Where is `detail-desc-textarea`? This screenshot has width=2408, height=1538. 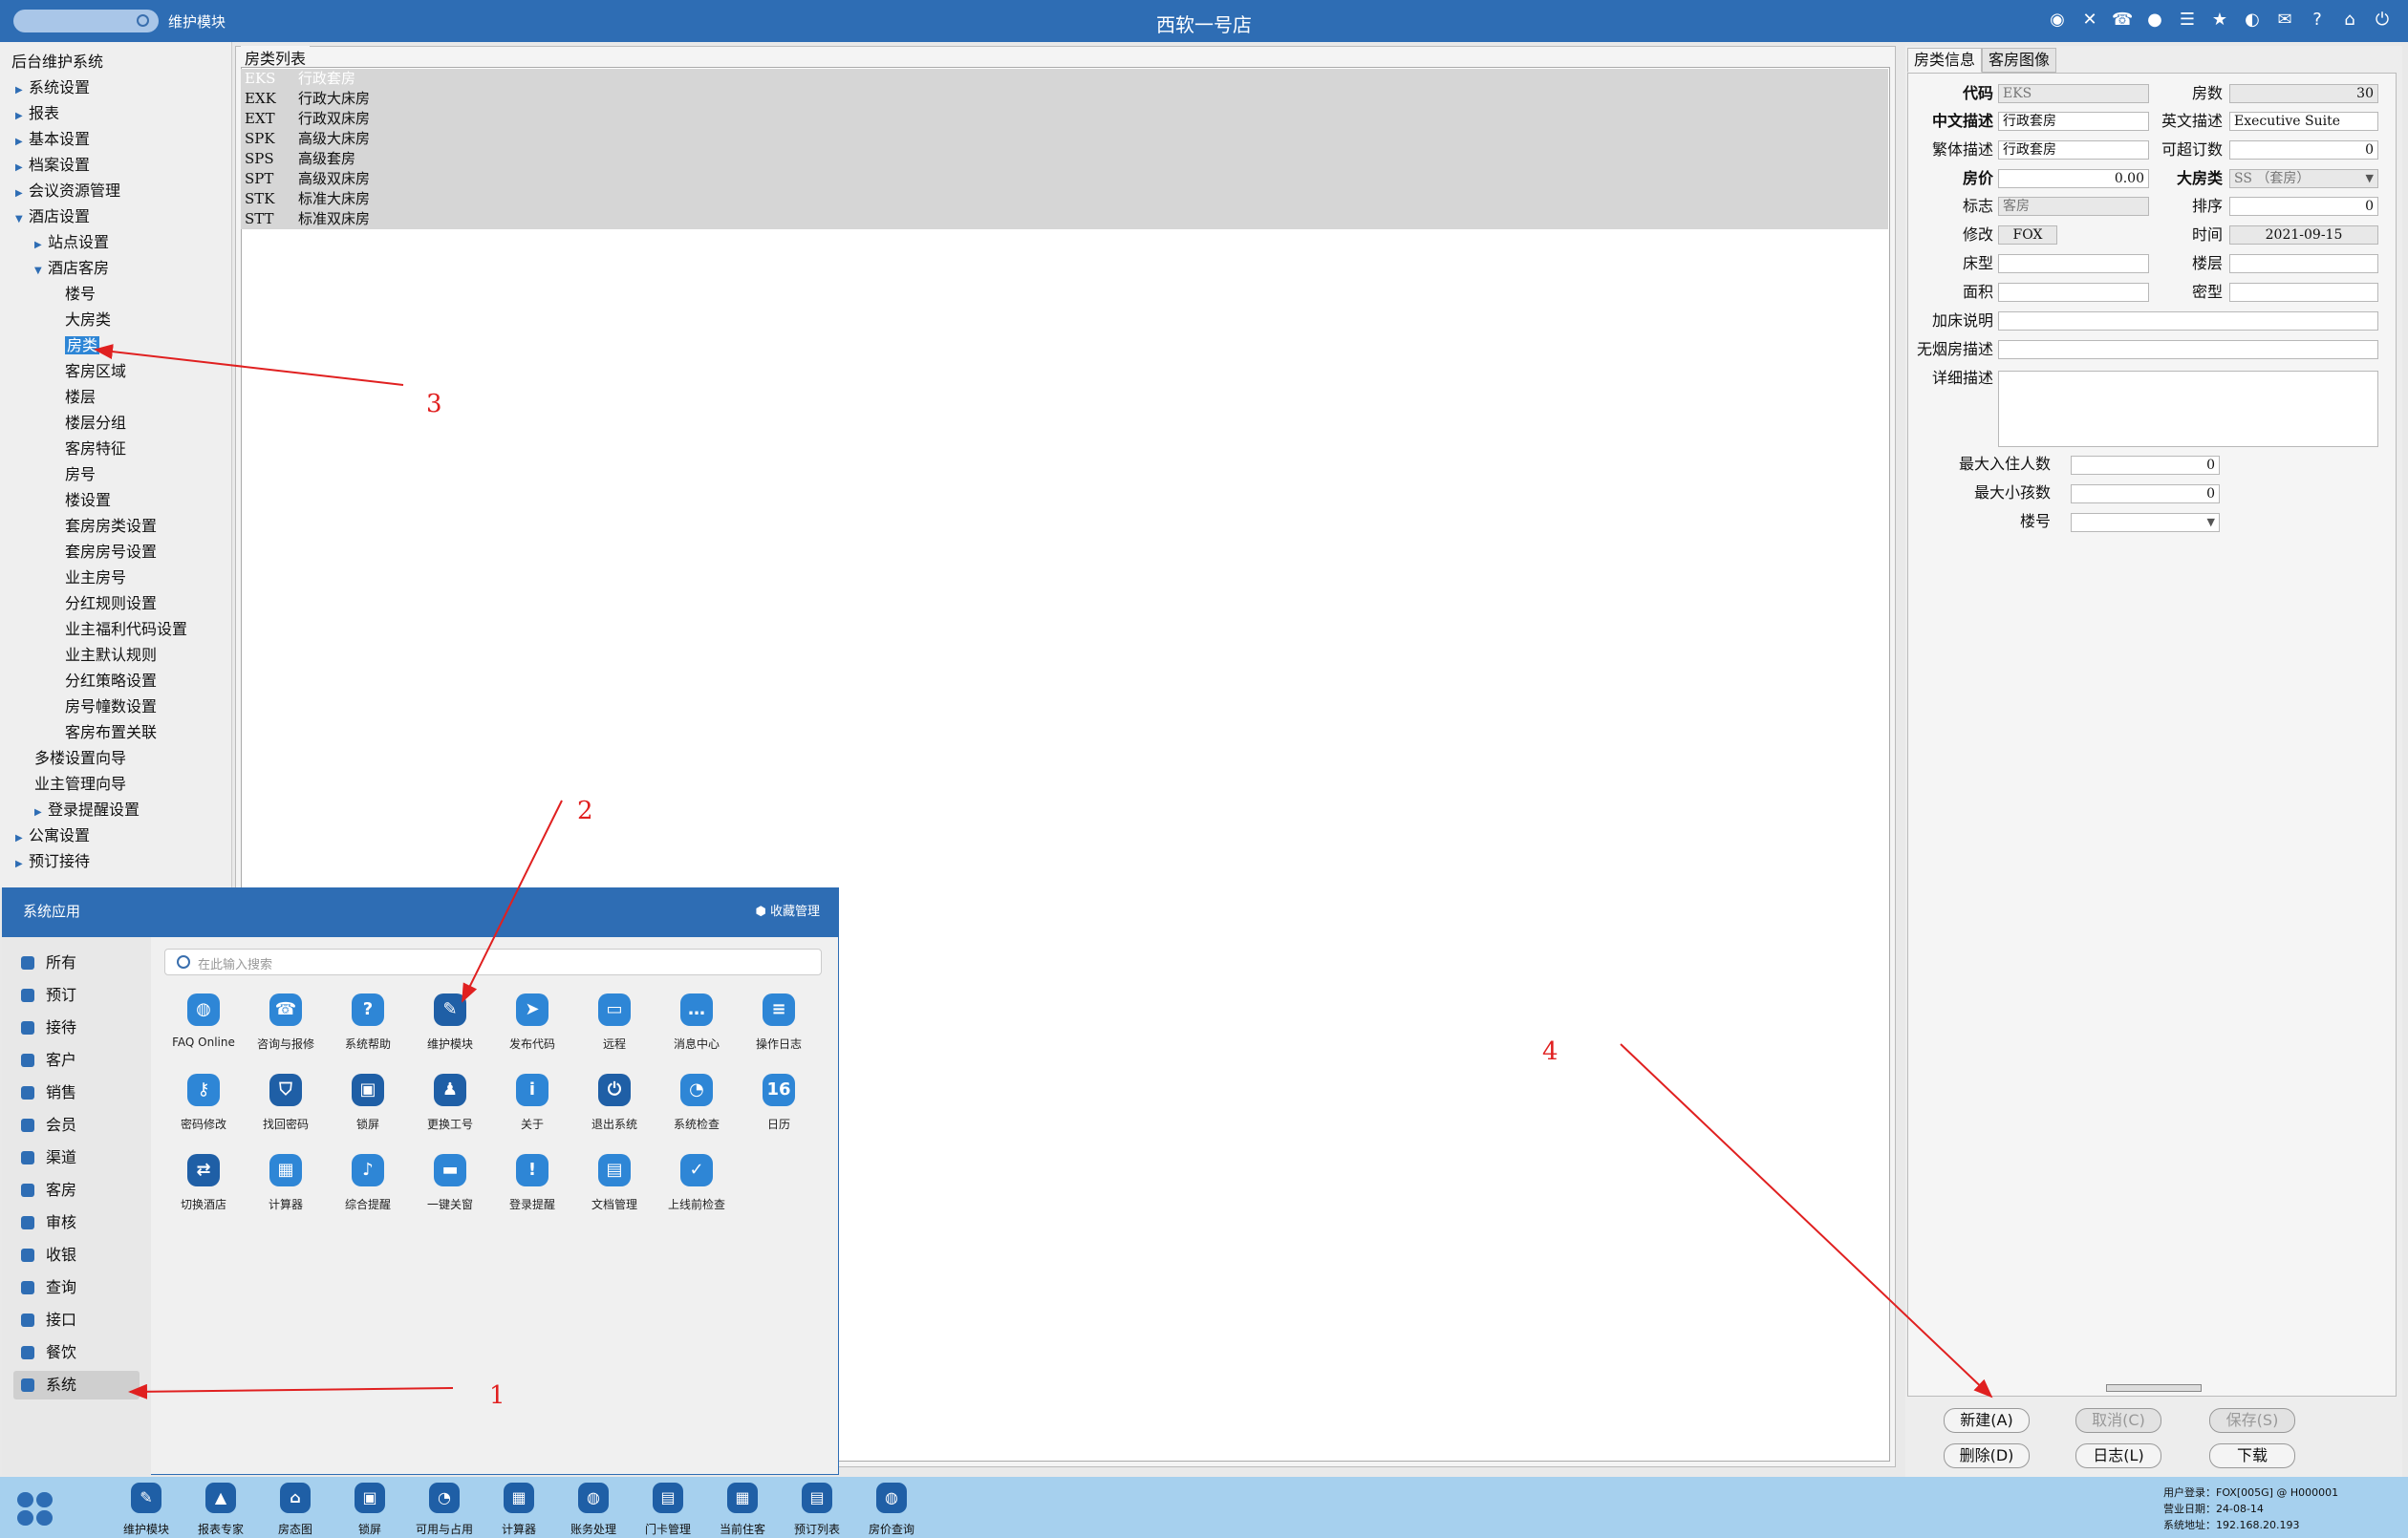 detail-desc-textarea is located at coordinates (2188, 409).